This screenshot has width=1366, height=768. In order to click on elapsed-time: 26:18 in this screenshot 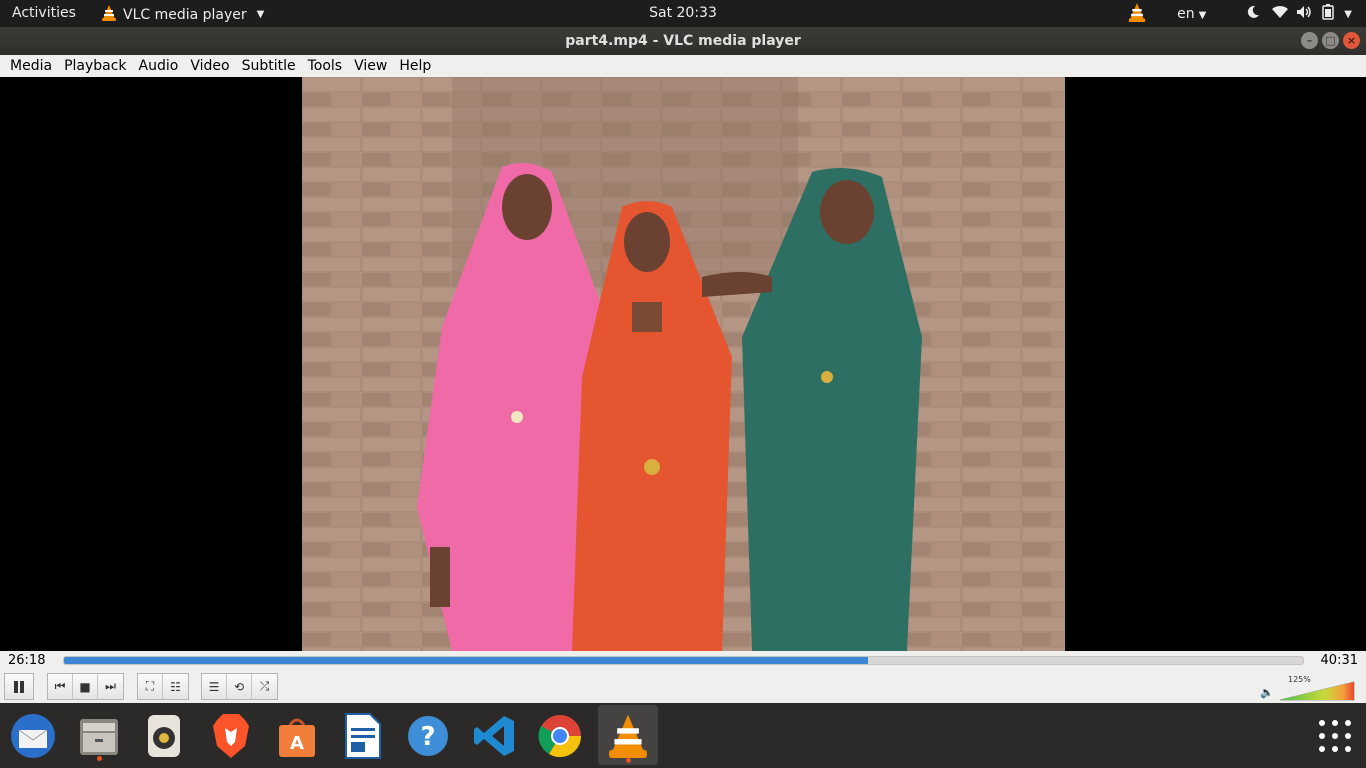, I will do `click(26, 660)`.